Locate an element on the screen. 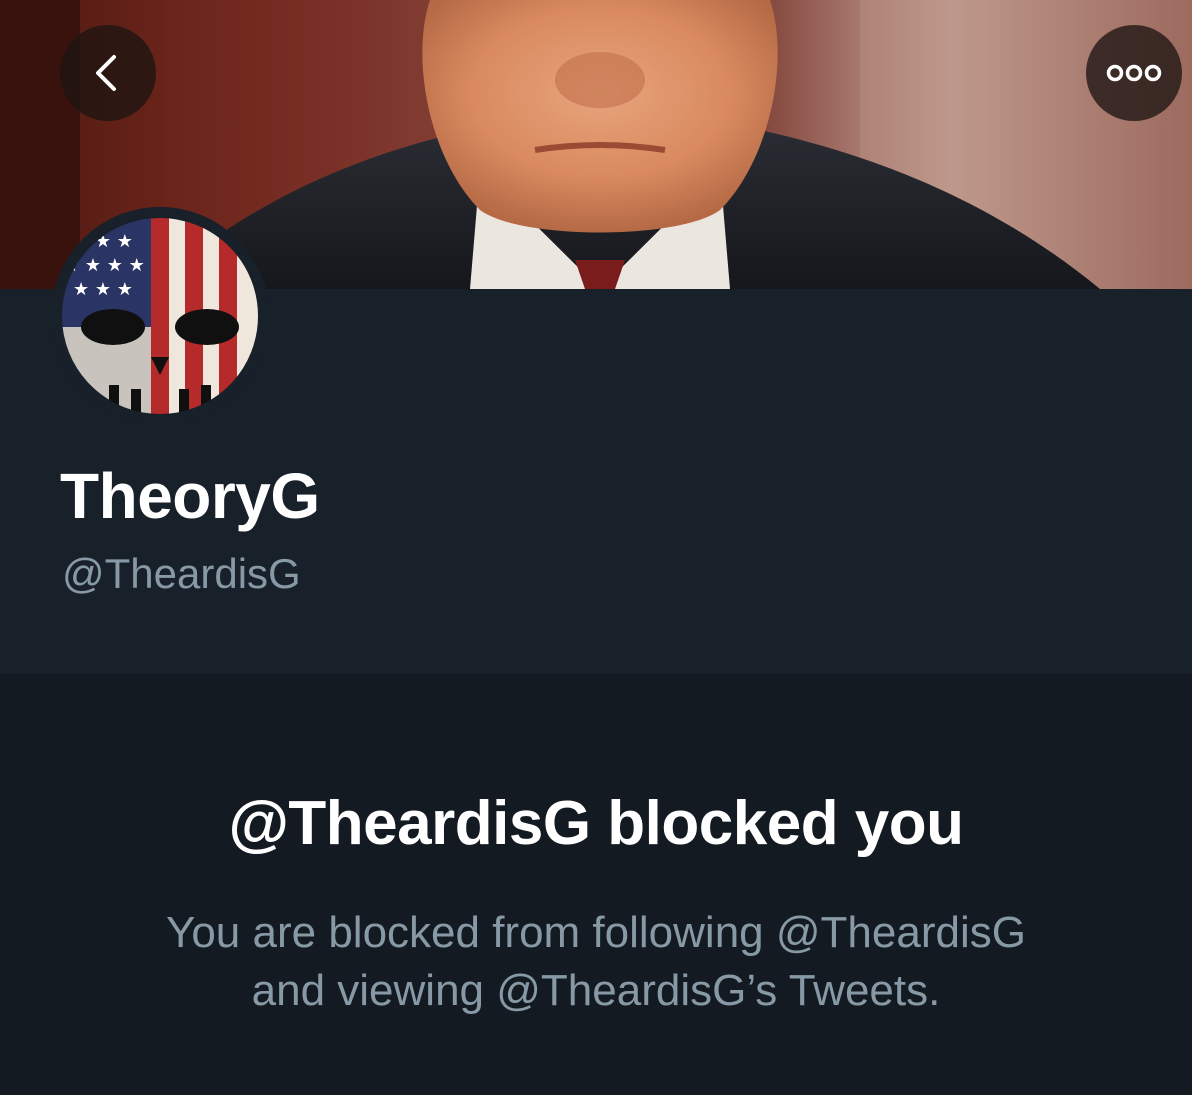 The width and height of the screenshot is (1192, 1095). blocked-title: @TheardisG blocked you is located at coordinates (596, 823).